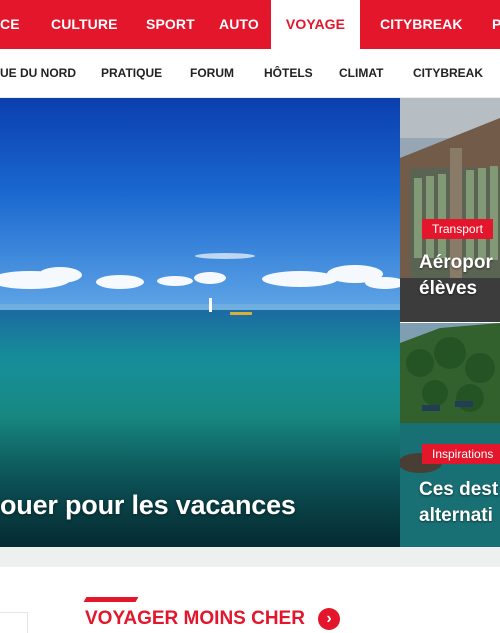  What do you see at coordinates (14, 622) in the screenshot?
I see `side-widget-partial` at bounding box center [14, 622].